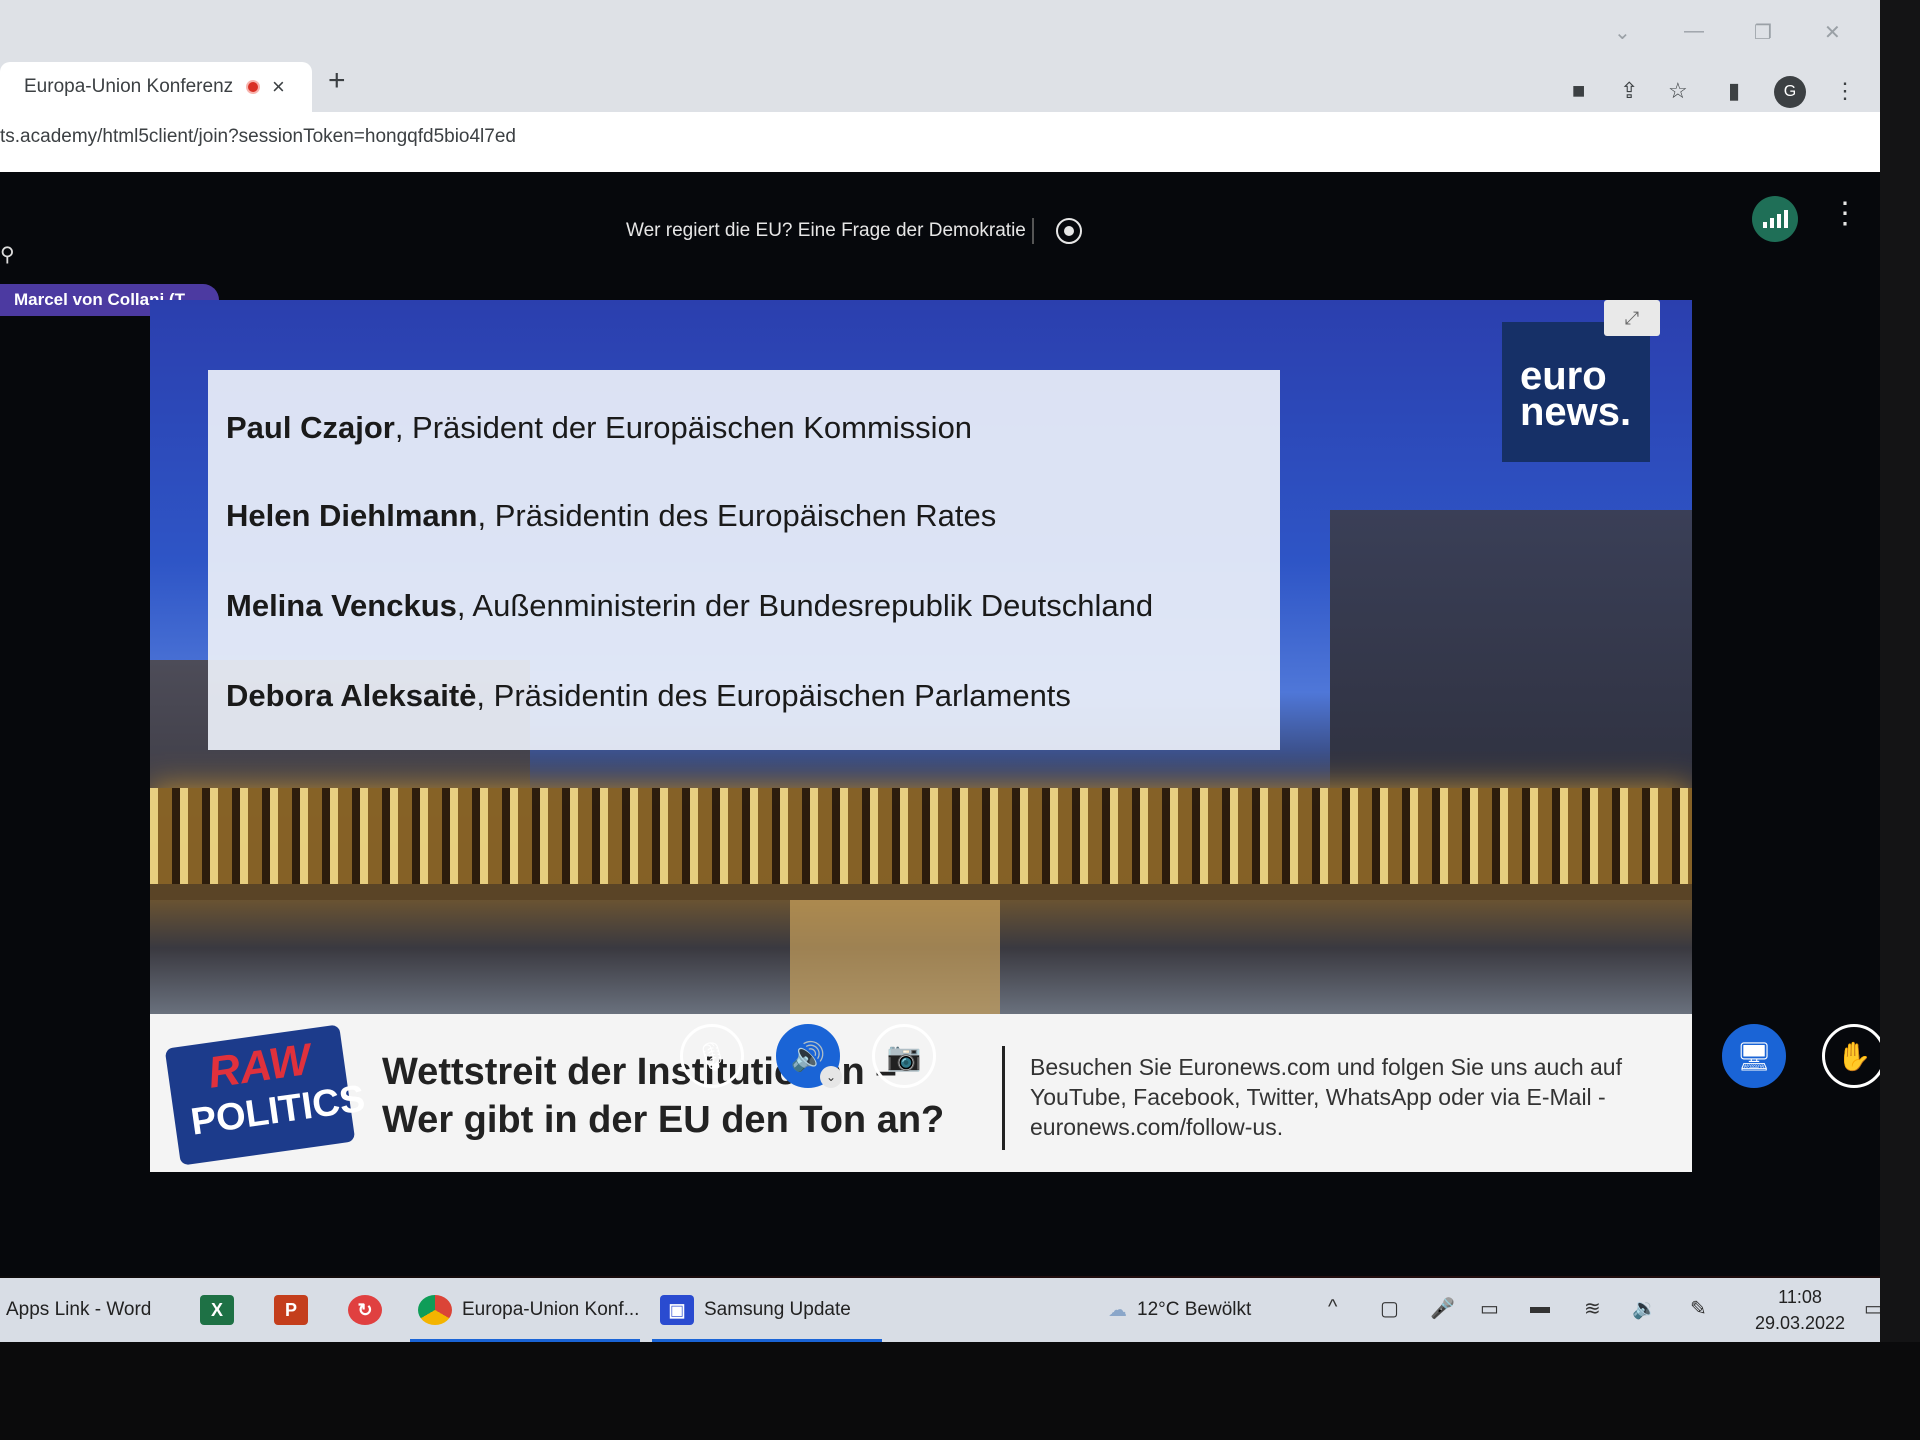 This screenshot has height=1440, width=1920. What do you see at coordinates (1117, 1310) in the screenshot?
I see `cloud-icon: ☁` at bounding box center [1117, 1310].